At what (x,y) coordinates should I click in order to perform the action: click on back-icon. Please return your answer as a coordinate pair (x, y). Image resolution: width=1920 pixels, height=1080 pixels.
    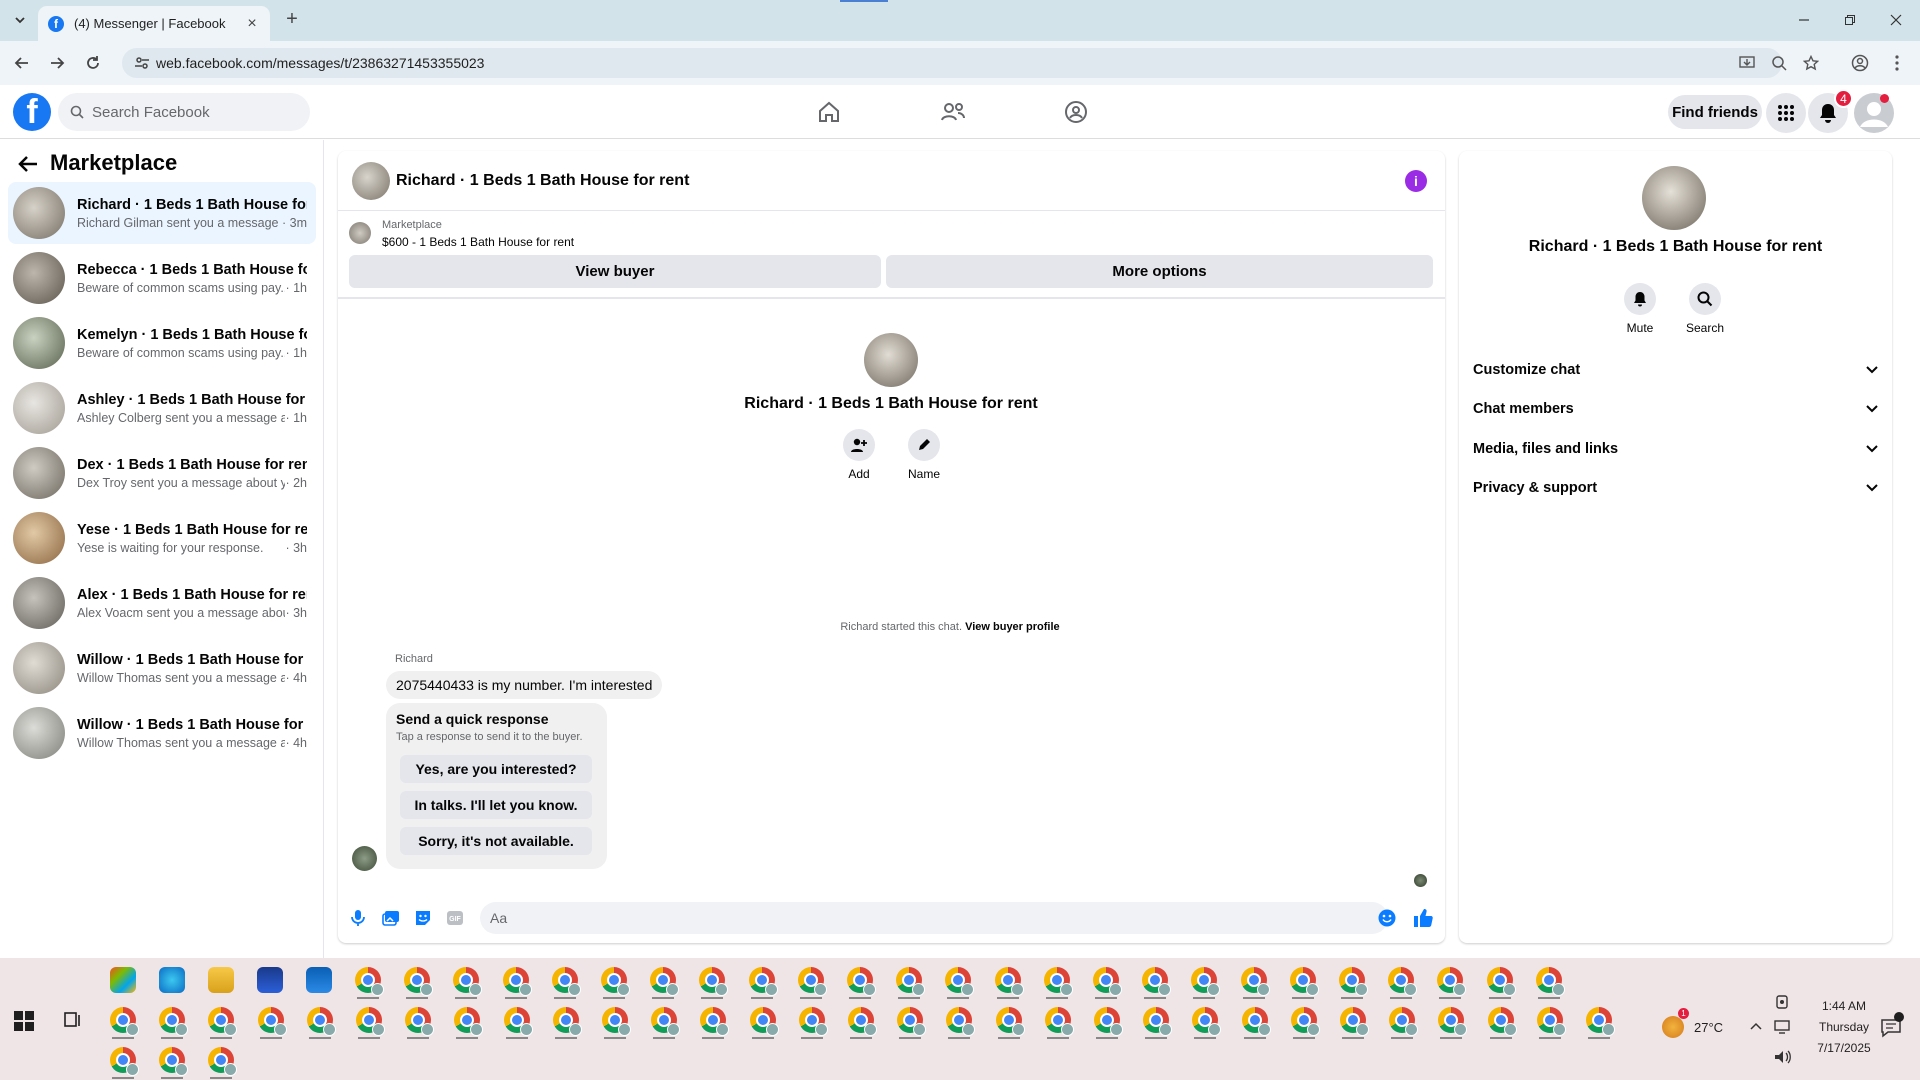
    Looking at the image, I should click on (22, 63).